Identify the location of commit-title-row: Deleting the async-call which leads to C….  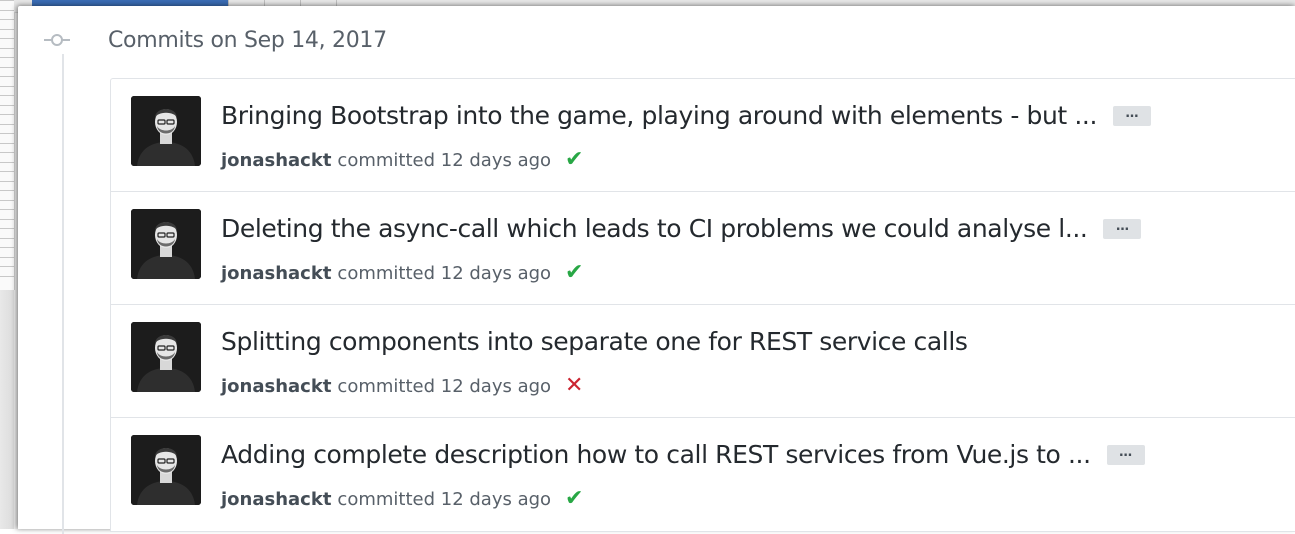
(681, 228).